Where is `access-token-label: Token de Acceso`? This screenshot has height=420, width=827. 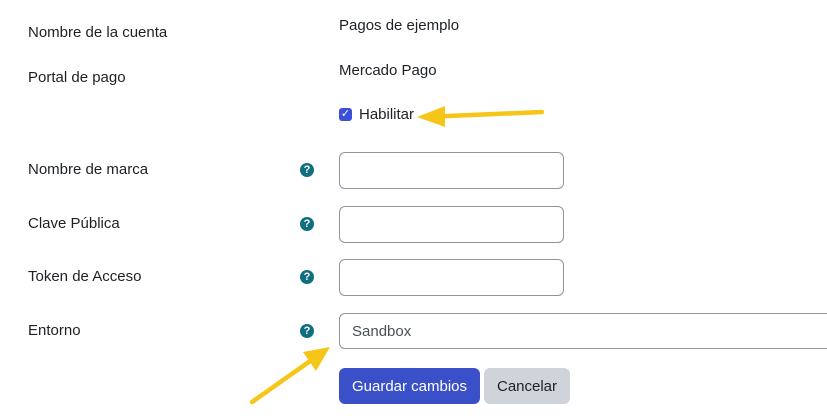
access-token-label: Token de Acceso is located at coordinates (85, 276).